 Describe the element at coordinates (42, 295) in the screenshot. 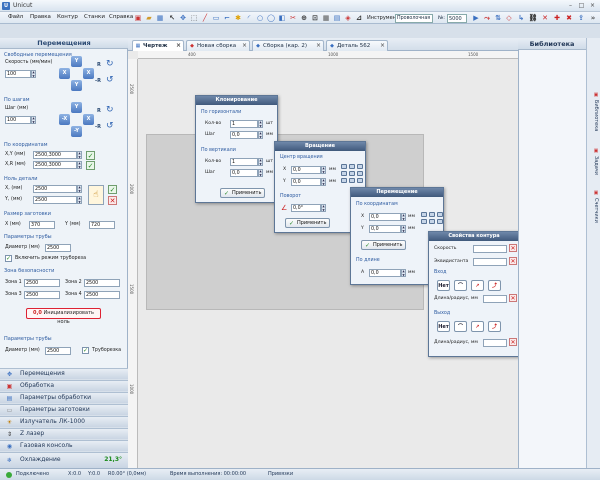

I see `zone3-input: 2500` at that location.